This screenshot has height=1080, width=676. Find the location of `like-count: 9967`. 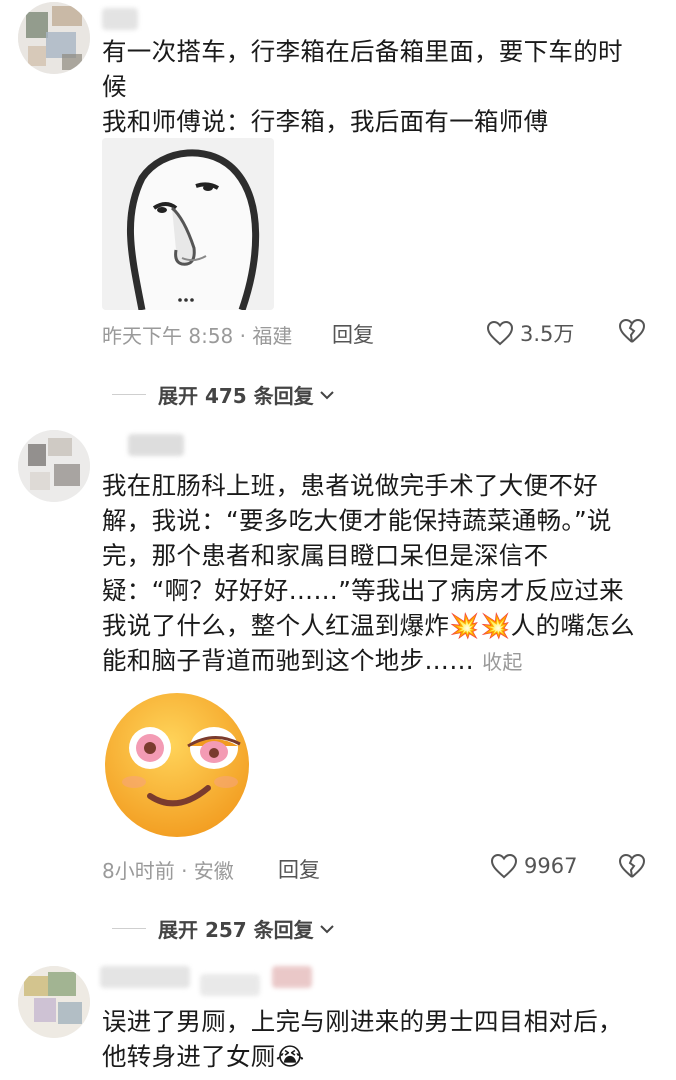

like-count: 9967 is located at coordinates (551, 866).